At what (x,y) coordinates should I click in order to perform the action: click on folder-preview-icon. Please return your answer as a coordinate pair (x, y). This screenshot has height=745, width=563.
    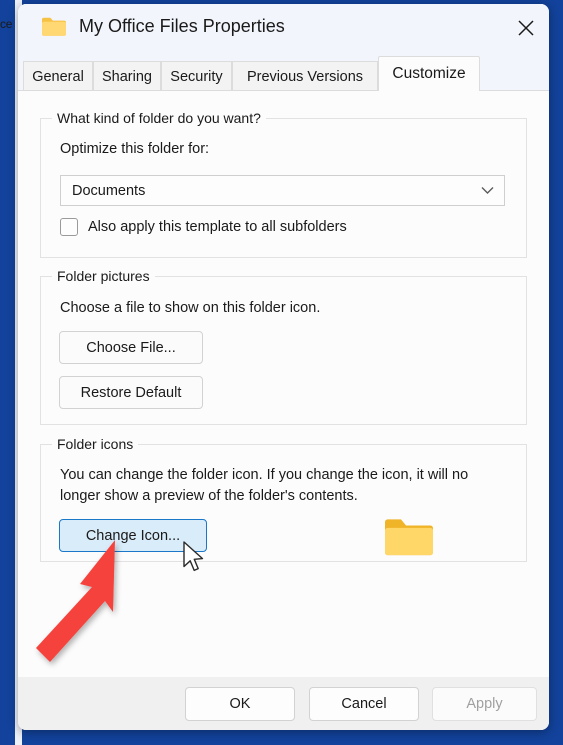
    Looking at the image, I should click on (409, 537).